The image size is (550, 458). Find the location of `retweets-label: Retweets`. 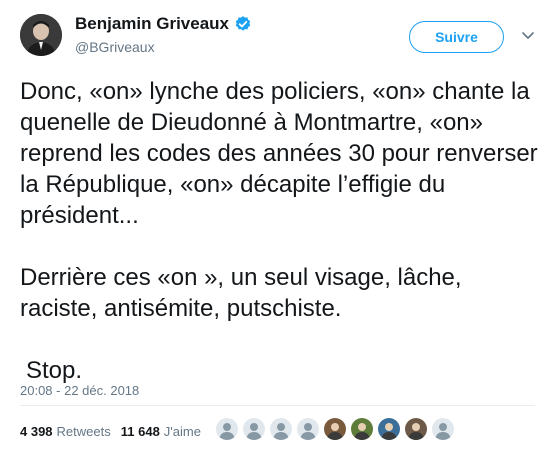

retweets-label: Retweets is located at coordinates (83, 431).